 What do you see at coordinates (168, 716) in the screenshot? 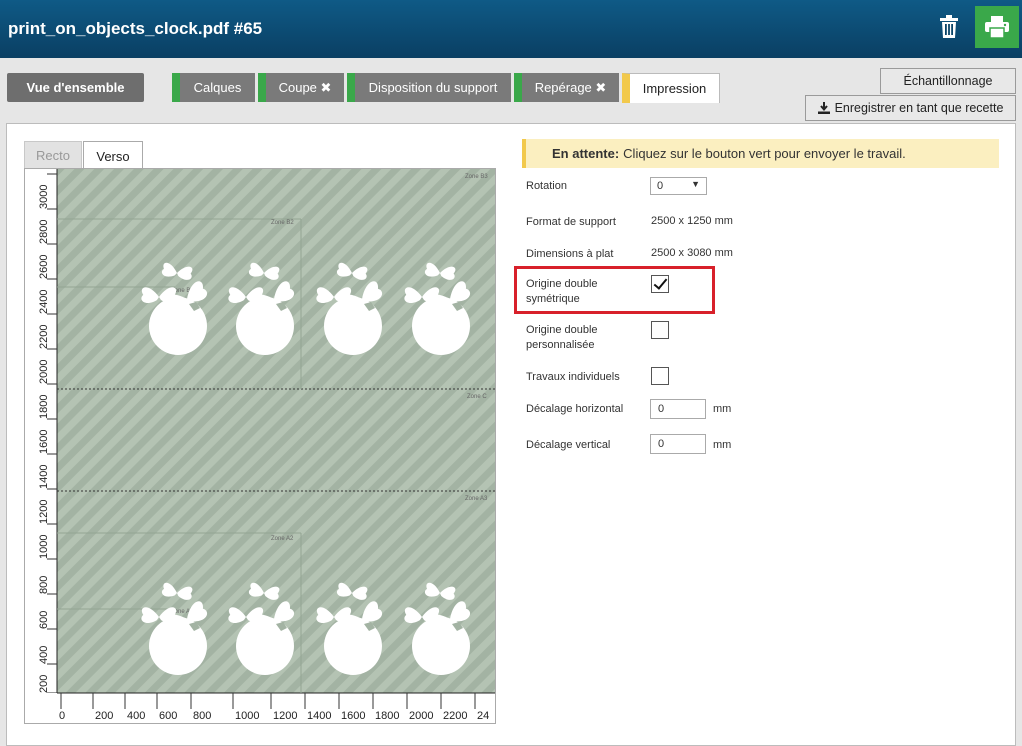
I see `ruler-x-label: 600` at bounding box center [168, 716].